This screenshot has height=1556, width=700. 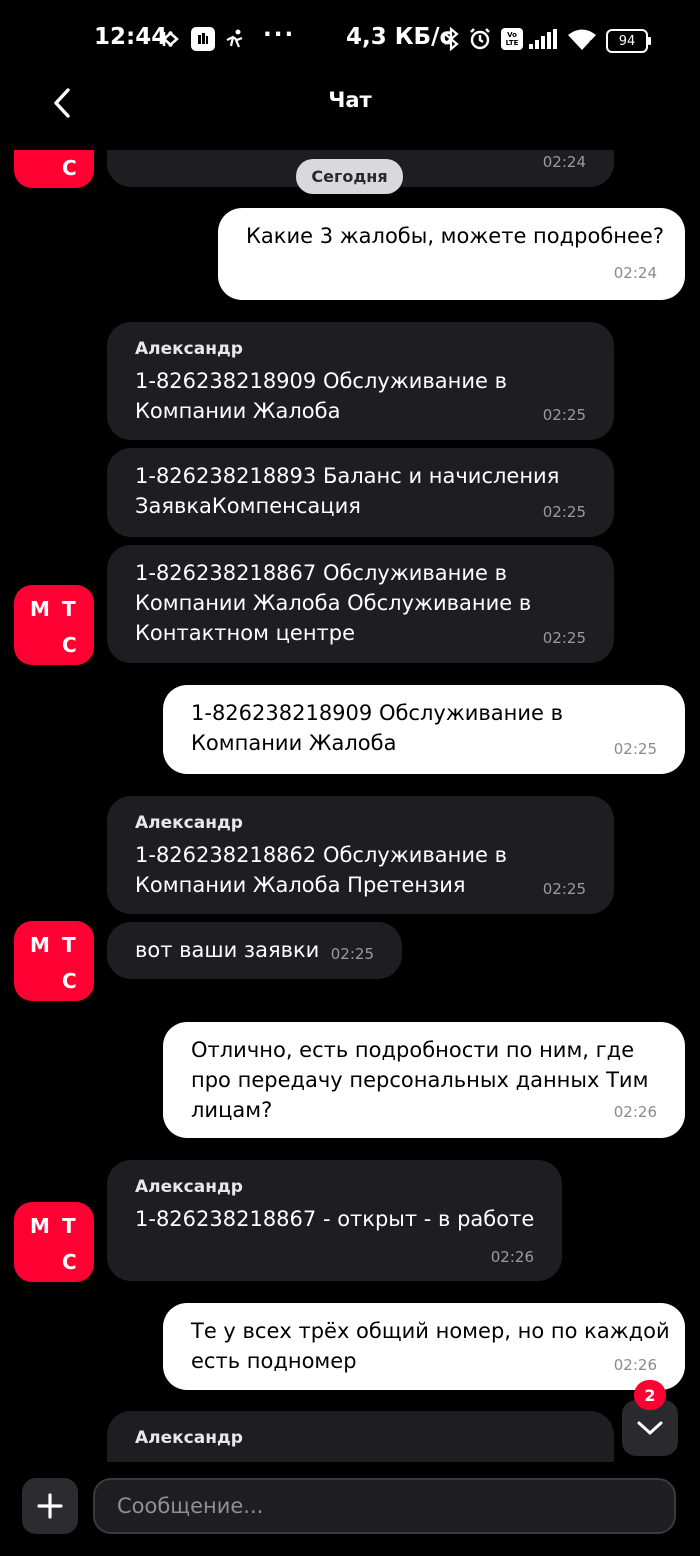 I want to click on volte-icon: Vo LTE, so click(x=512, y=39).